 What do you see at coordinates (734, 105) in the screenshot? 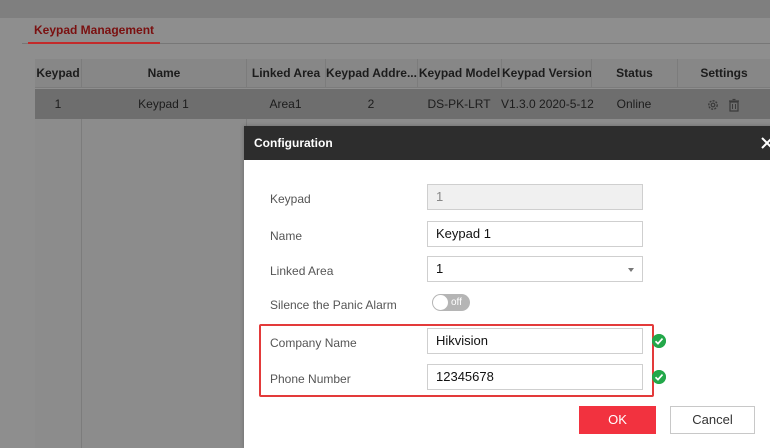
I see `trash-icon` at bounding box center [734, 105].